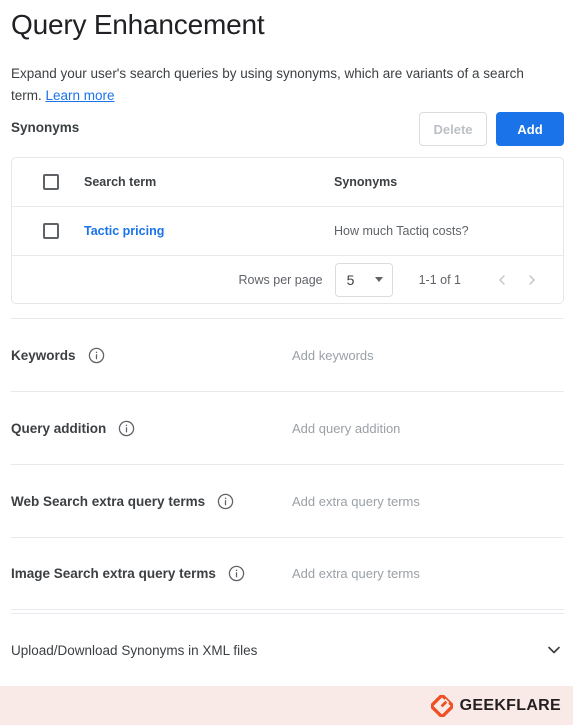 The width and height of the screenshot is (573, 725). I want to click on setting-label-image-search: Image Search extra query terms, so click(128, 573).